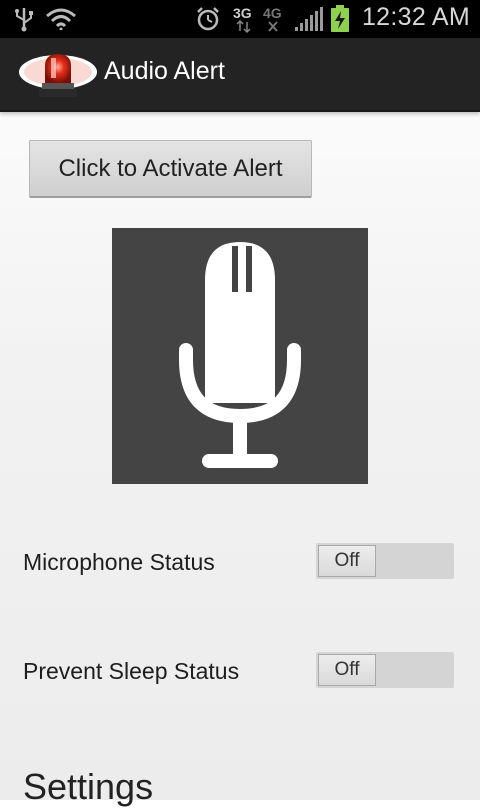 The image size is (480, 808). Describe the element at coordinates (347, 670) in the screenshot. I see `prevent-sleep-toggle-thumb: Off` at that location.